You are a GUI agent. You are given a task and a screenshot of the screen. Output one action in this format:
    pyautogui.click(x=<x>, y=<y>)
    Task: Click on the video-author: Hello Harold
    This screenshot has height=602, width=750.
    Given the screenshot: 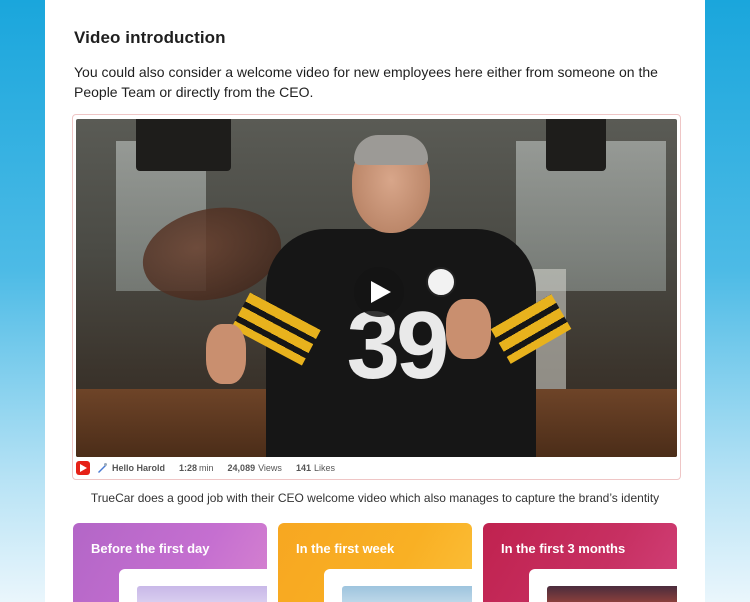 What is the action you would take?
    pyautogui.click(x=138, y=468)
    